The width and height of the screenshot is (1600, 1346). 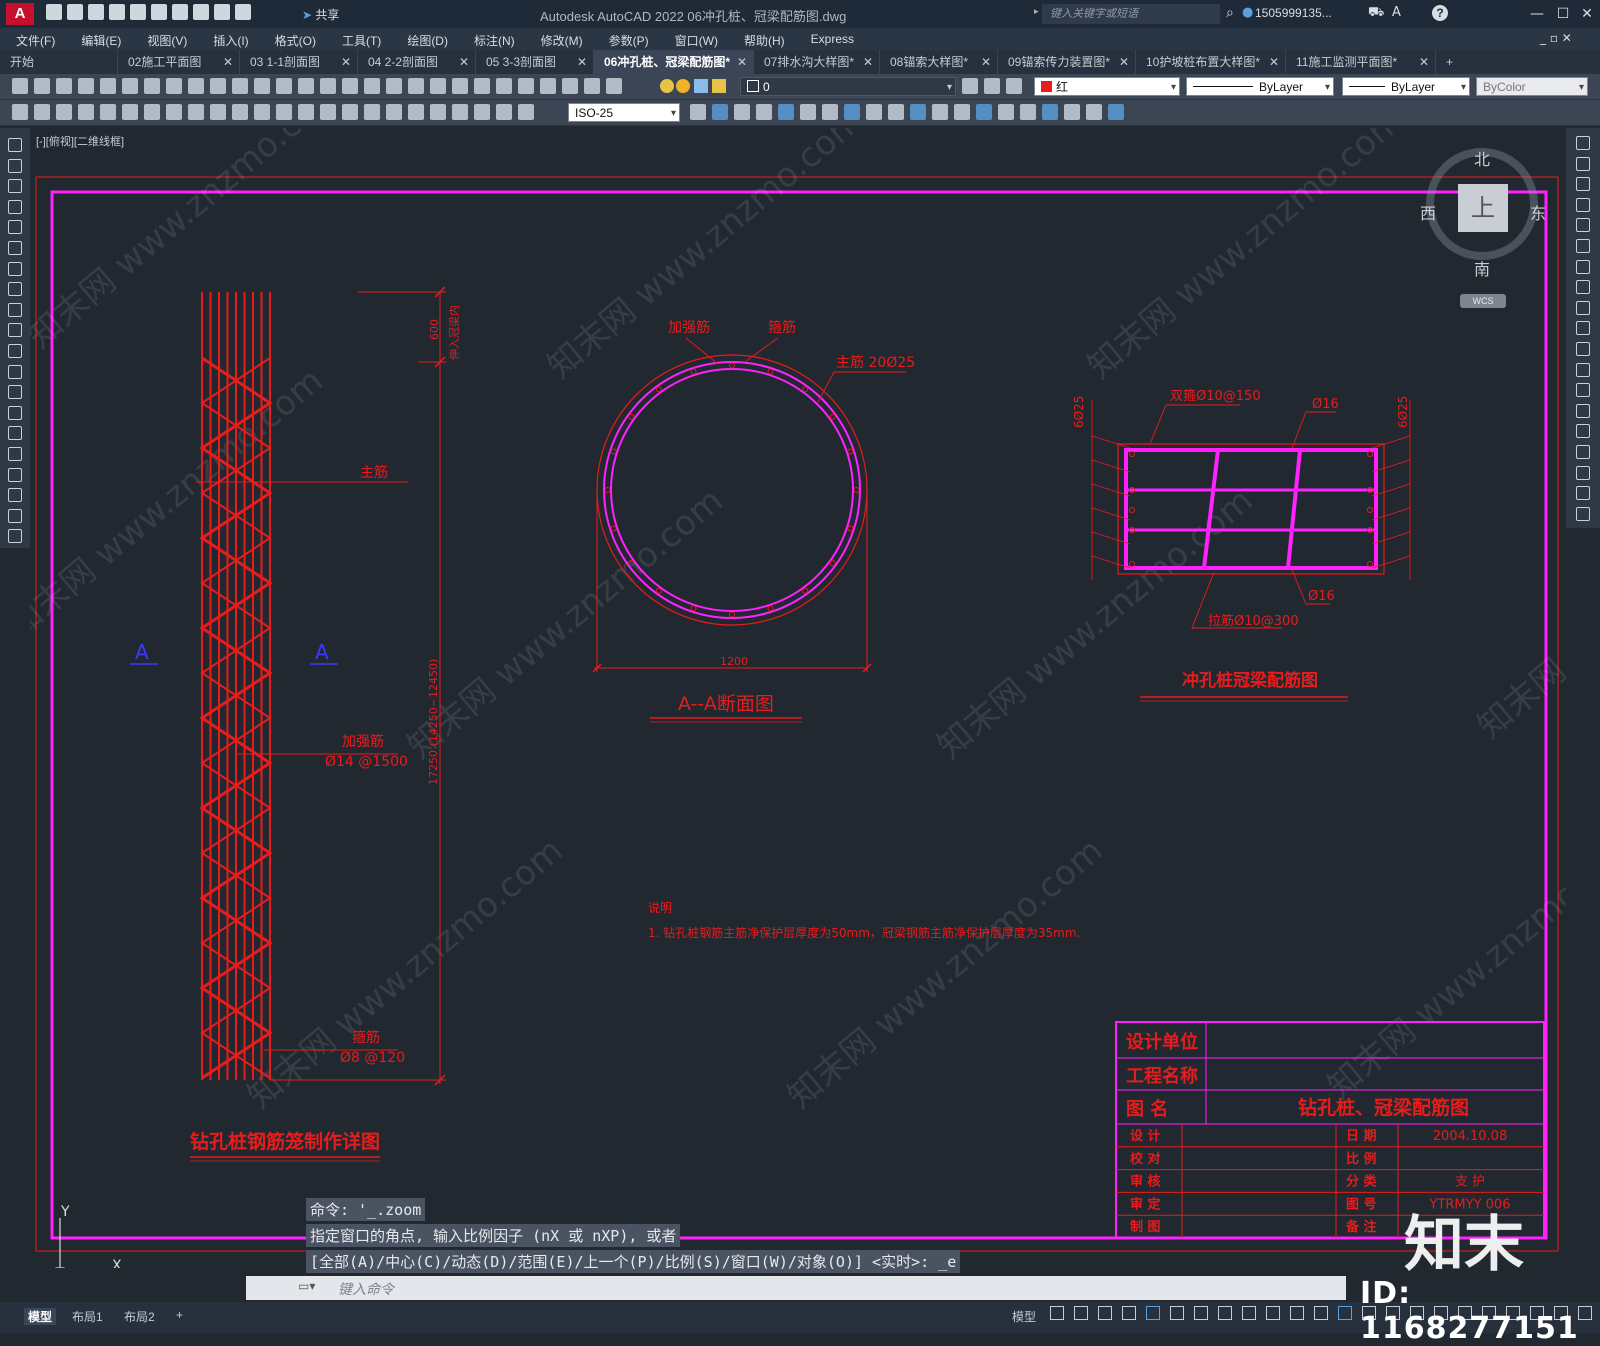 What do you see at coordinates (1563, 14) in the screenshot?
I see `maximize-button: ☐` at bounding box center [1563, 14].